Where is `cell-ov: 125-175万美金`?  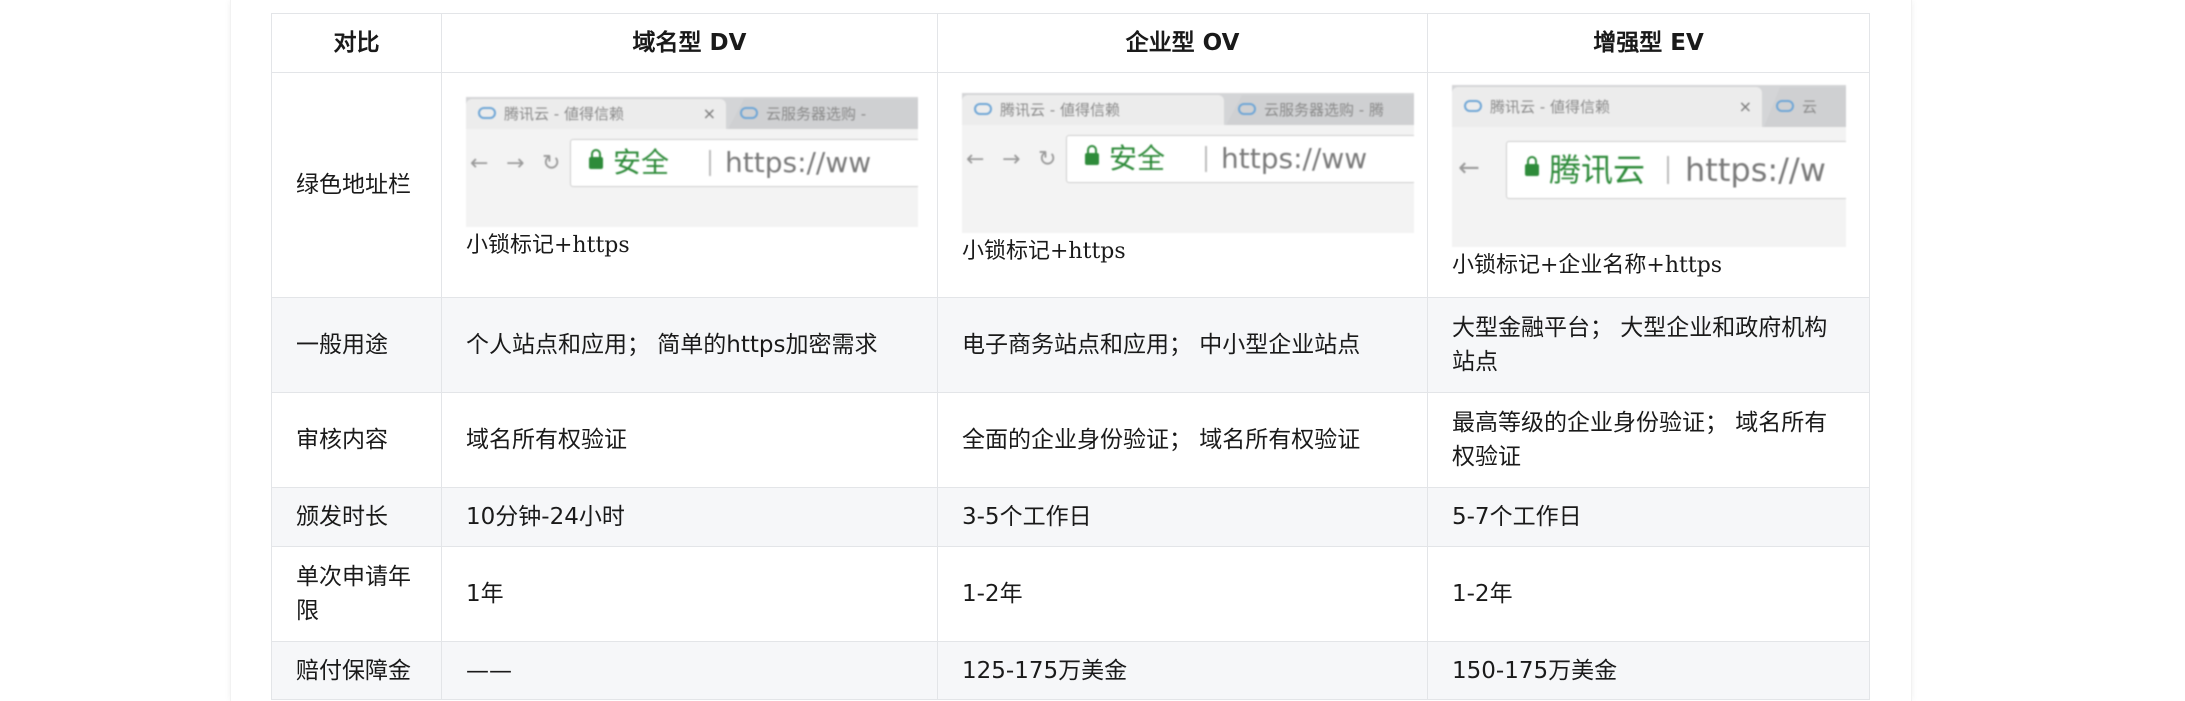
cell-ov: 125-175万美金 is located at coordinates (1182, 670).